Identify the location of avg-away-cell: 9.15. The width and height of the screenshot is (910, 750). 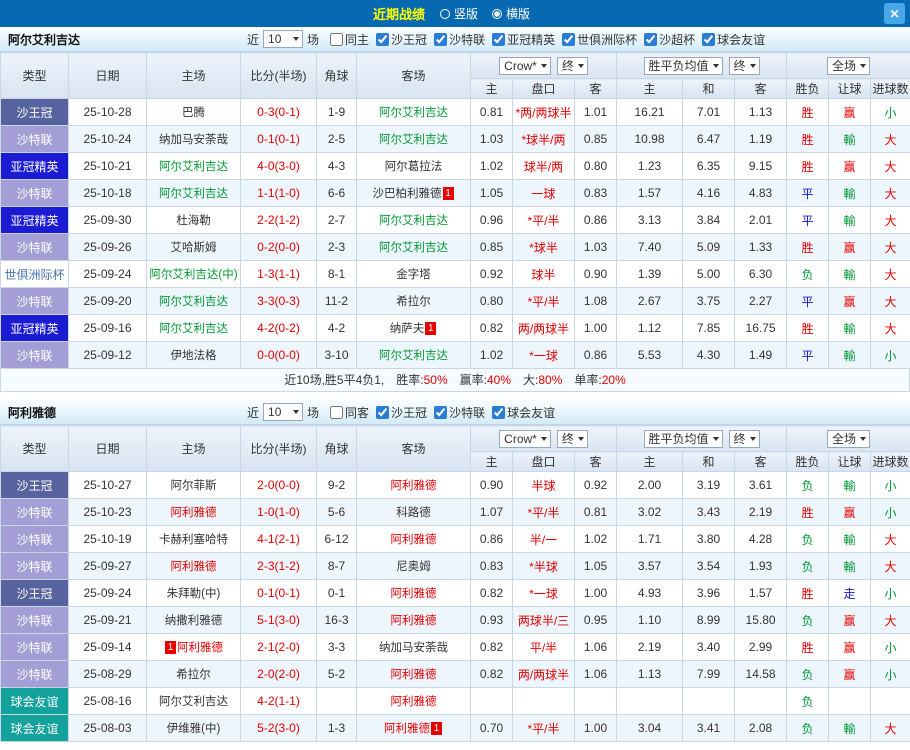
(761, 166).